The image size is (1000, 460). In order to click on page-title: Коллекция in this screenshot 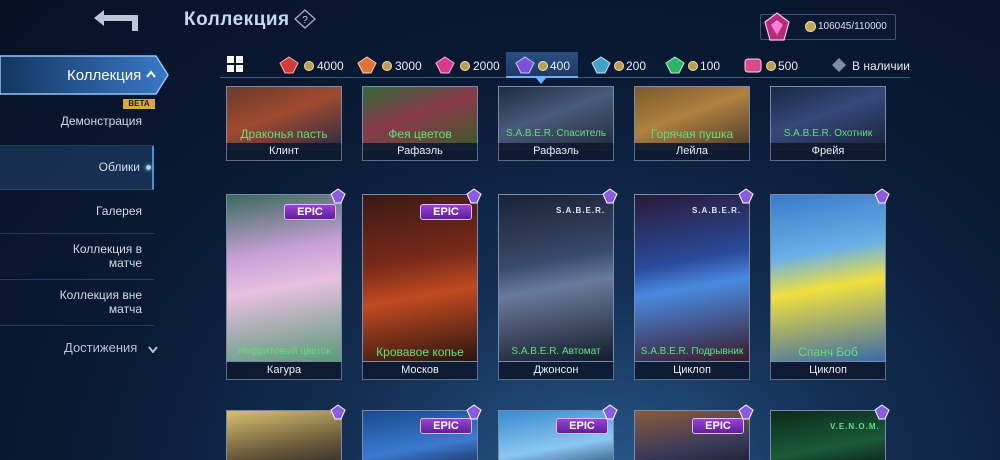, I will do `click(237, 19)`.